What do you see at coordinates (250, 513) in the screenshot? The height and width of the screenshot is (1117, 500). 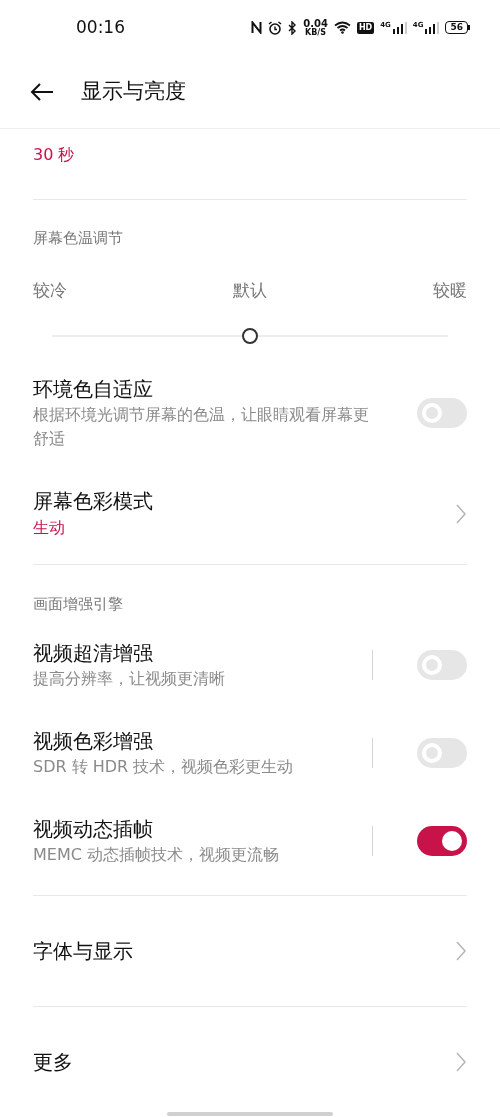 I see `setting-row: 屏幕色彩模式 生动` at bounding box center [250, 513].